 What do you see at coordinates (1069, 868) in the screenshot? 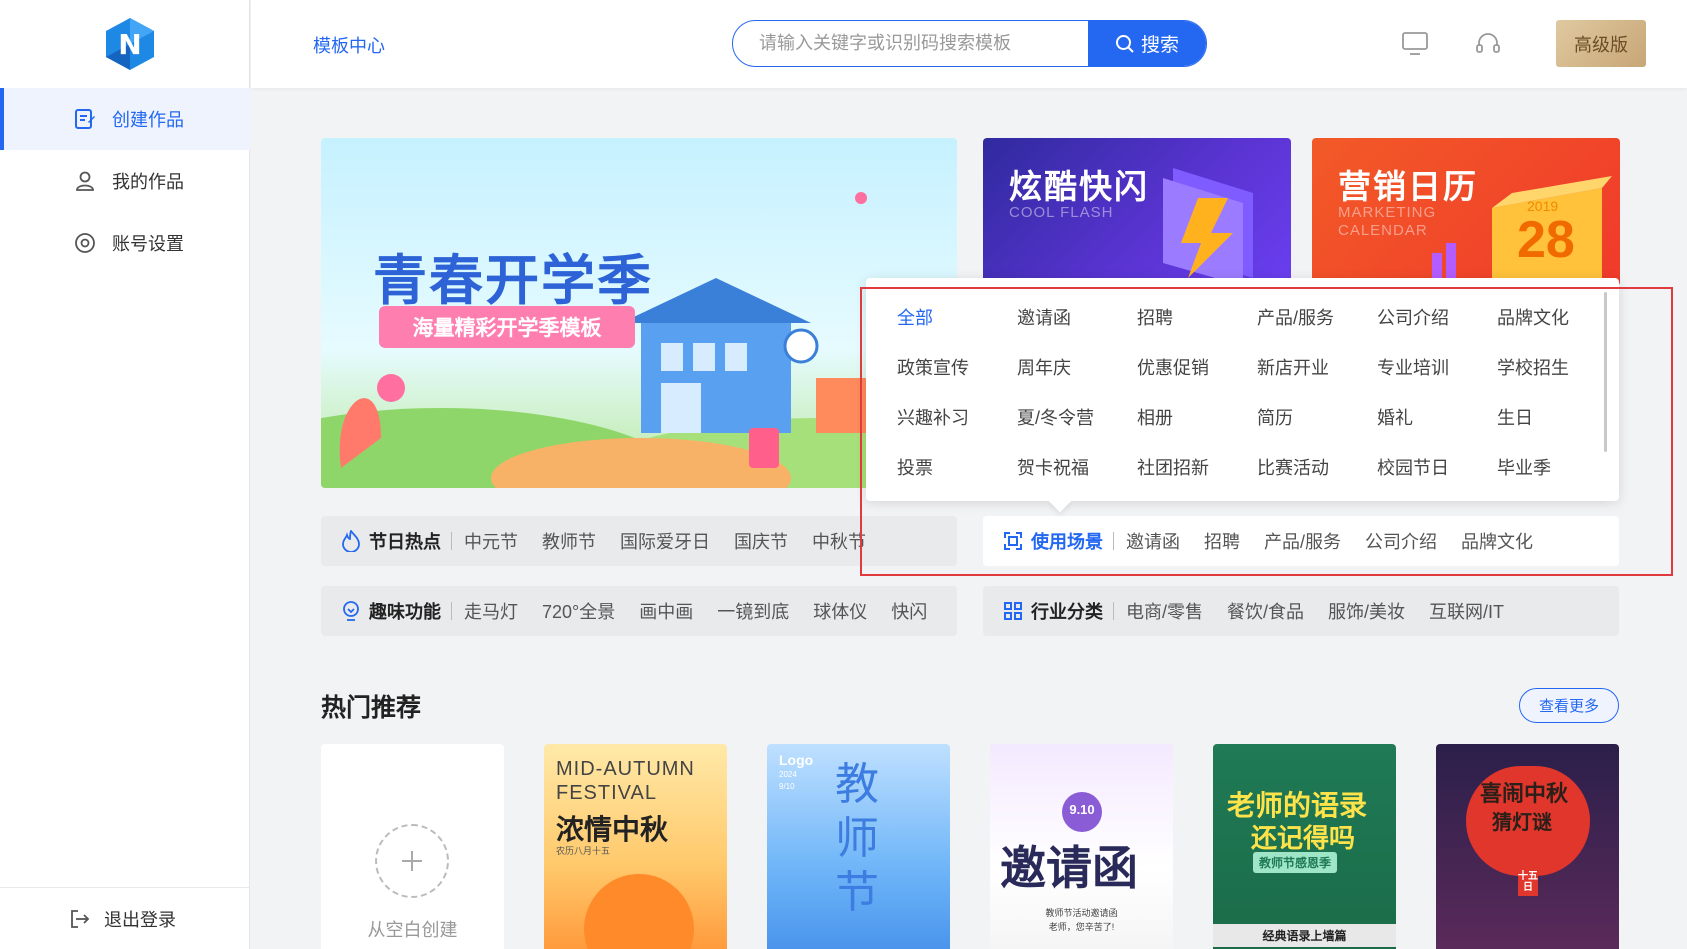
I see `card-text: 邀请函` at bounding box center [1069, 868].